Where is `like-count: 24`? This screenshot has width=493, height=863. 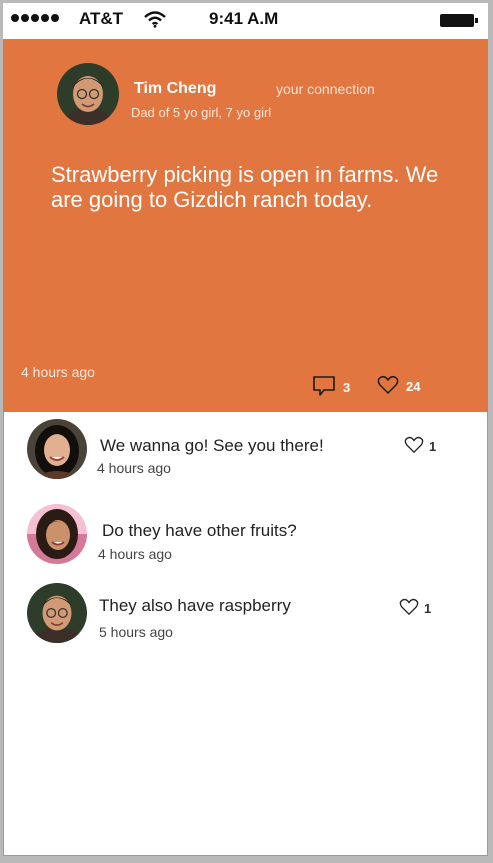
like-count: 24 is located at coordinates (413, 386).